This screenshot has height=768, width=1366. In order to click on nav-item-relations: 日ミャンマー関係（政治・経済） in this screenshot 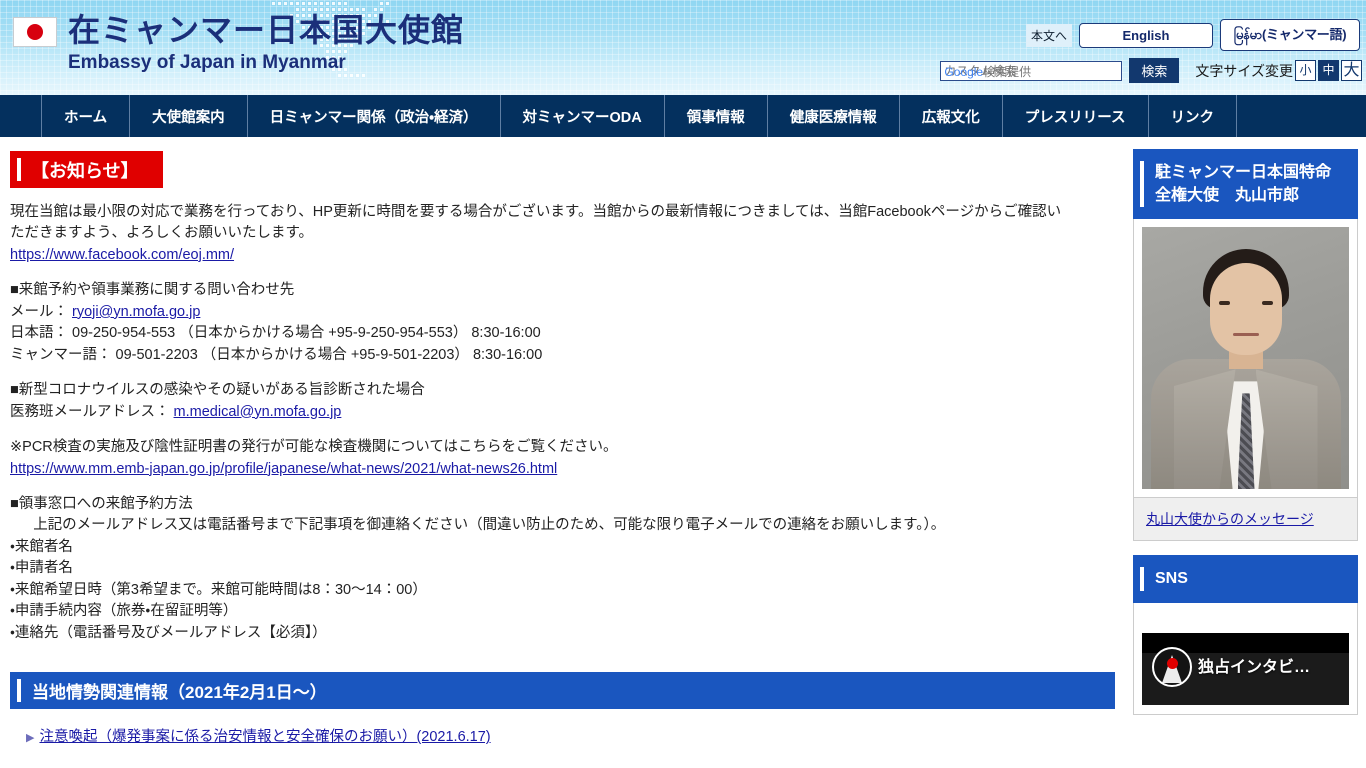, I will do `click(373, 116)`.